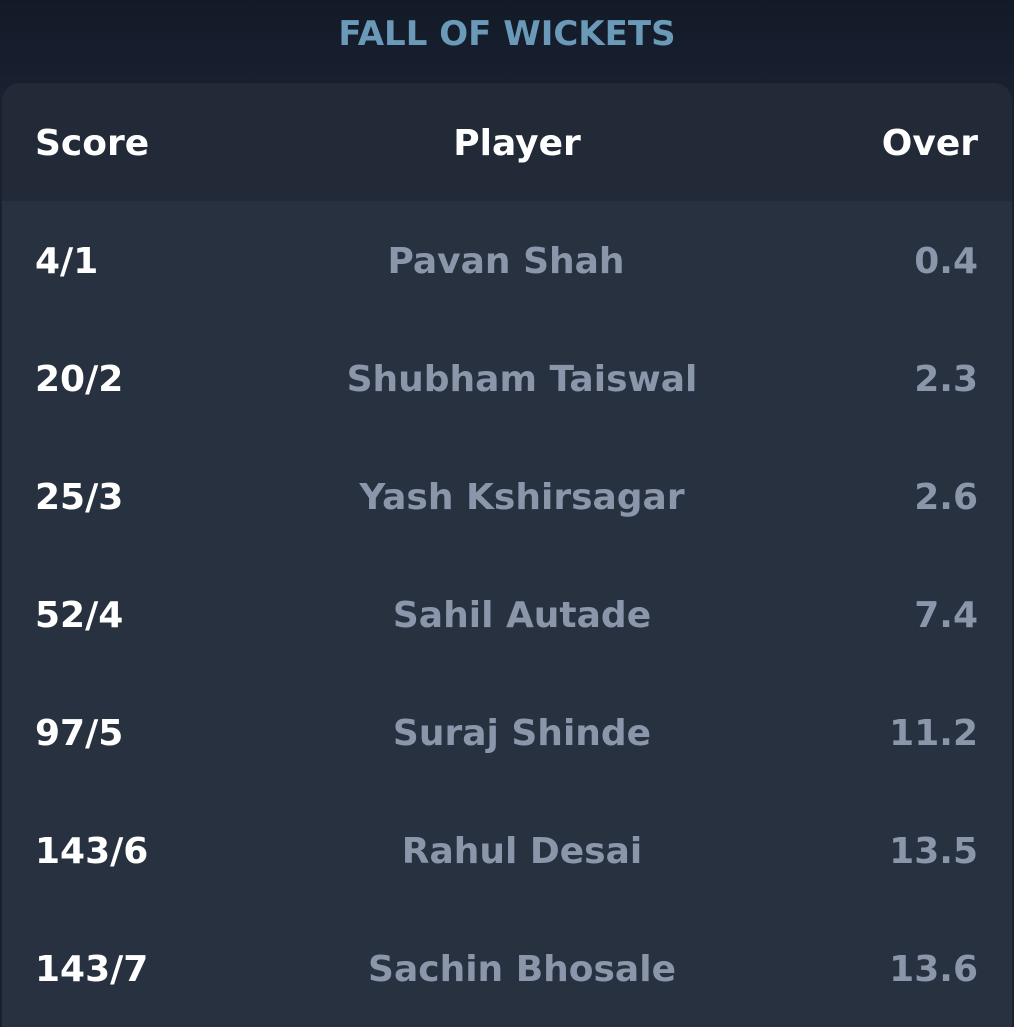 This screenshot has height=1027, width=1014. Describe the element at coordinates (507, 34) in the screenshot. I see `section-title: FALL OF WICKETS` at that location.